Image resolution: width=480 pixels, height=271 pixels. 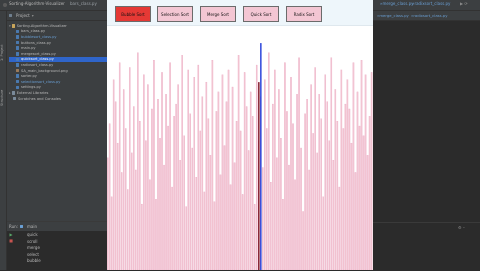 I want to click on right-tab-radix: »radixsort_class.py, so click(x=431, y=3).